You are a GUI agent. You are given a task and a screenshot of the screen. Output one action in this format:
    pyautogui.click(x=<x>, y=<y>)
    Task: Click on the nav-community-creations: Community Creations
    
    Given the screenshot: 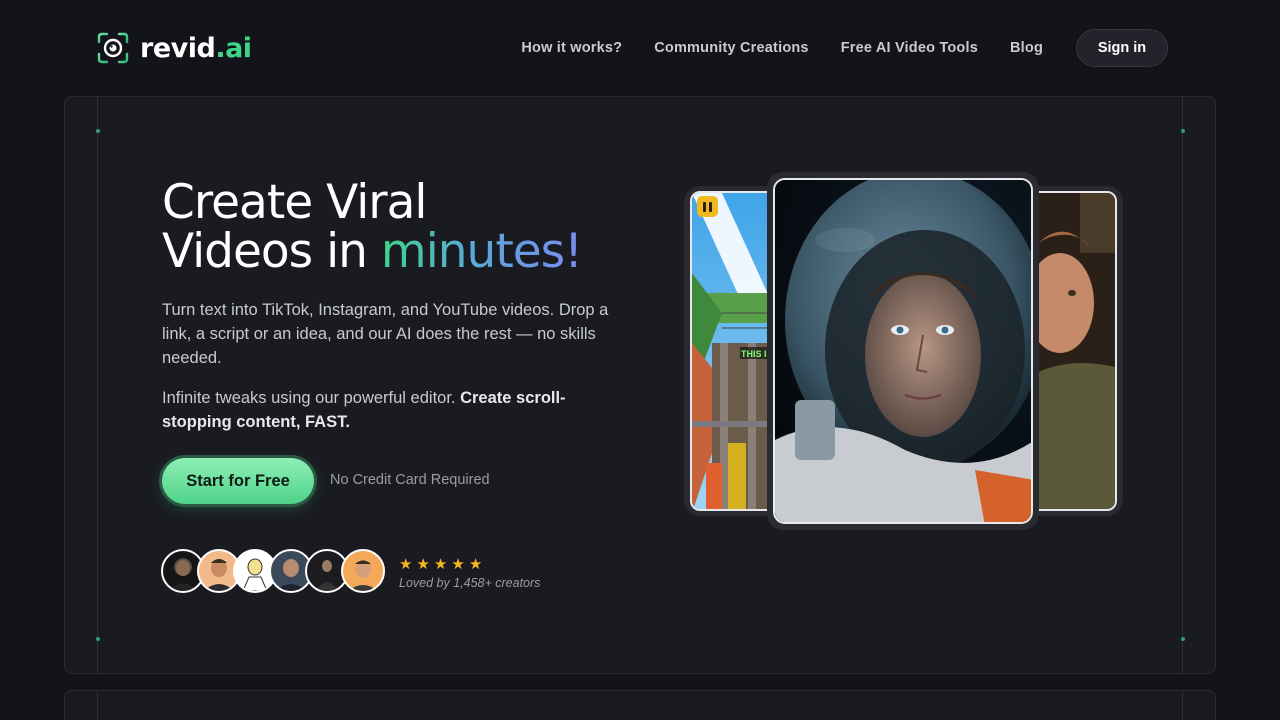 What is the action you would take?
    pyautogui.click(x=731, y=48)
    